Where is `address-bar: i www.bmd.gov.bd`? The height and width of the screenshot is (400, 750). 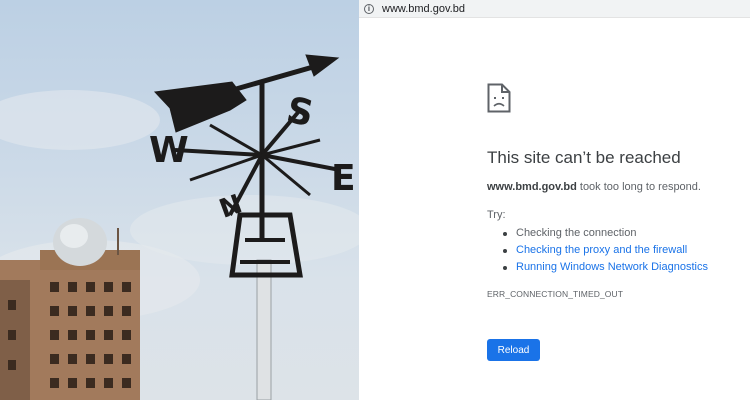
address-bar: i www.bmd.gov.bd is located at coordinates (554, 9).